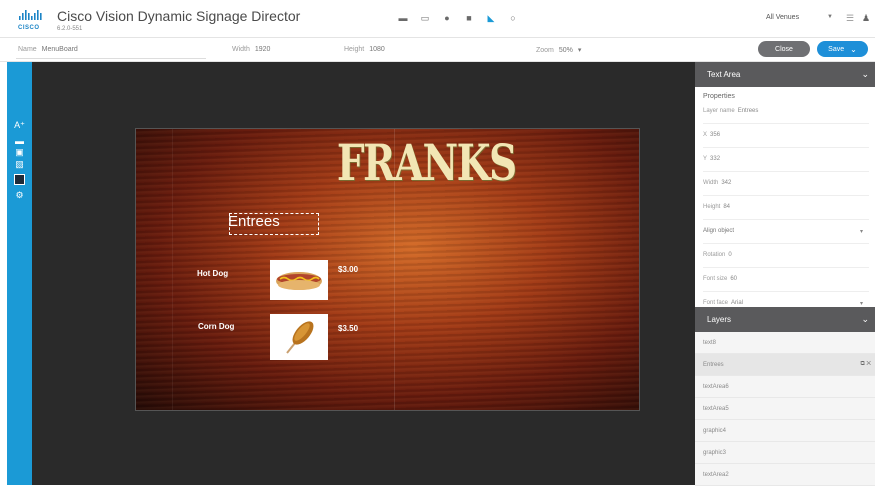 The height and width of the screenshot is (486, 875). Describe the element at coordinates (786, 116) in the screenshot. I see `layer-name-field: Layer name Entrees` at that location.